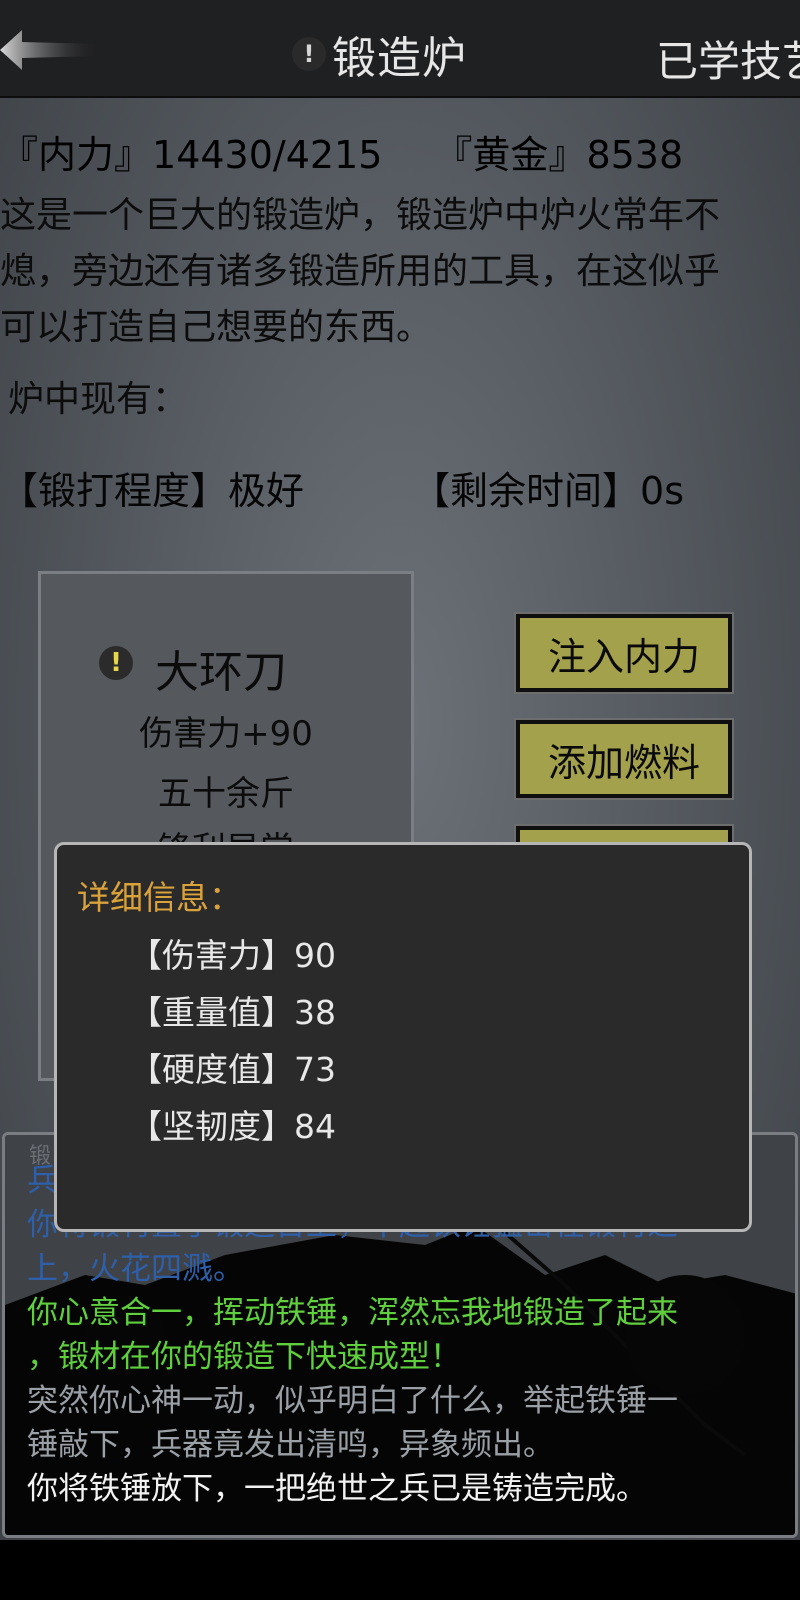  I want to click on detail-label: 【重量值】, so click(211, 1012).